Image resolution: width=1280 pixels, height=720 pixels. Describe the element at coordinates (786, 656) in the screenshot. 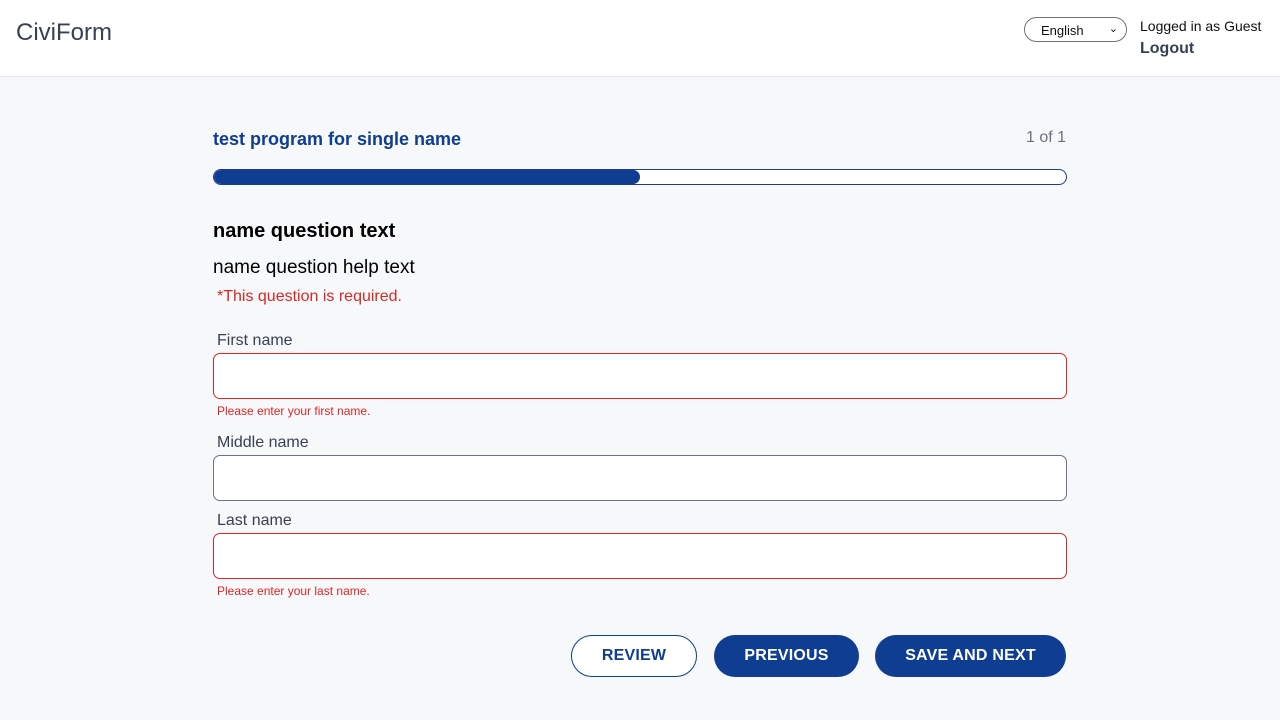

I see `previous-button: PREVIOUS` at that location.